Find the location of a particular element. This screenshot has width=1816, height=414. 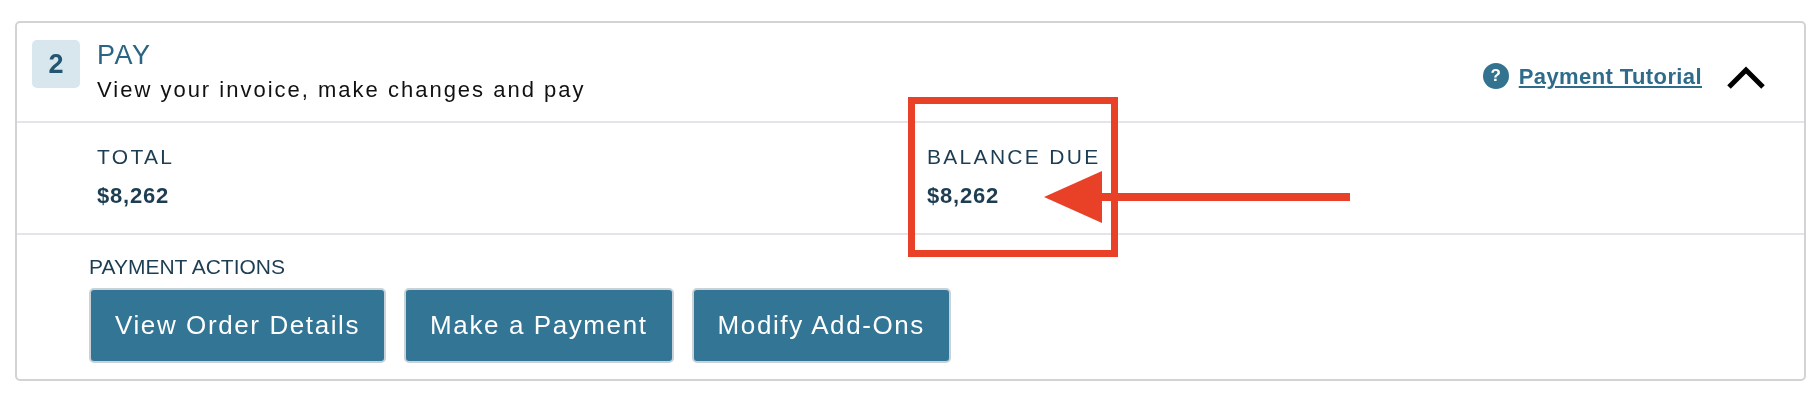

section-title: PAY is located at coordinates (124, 55).